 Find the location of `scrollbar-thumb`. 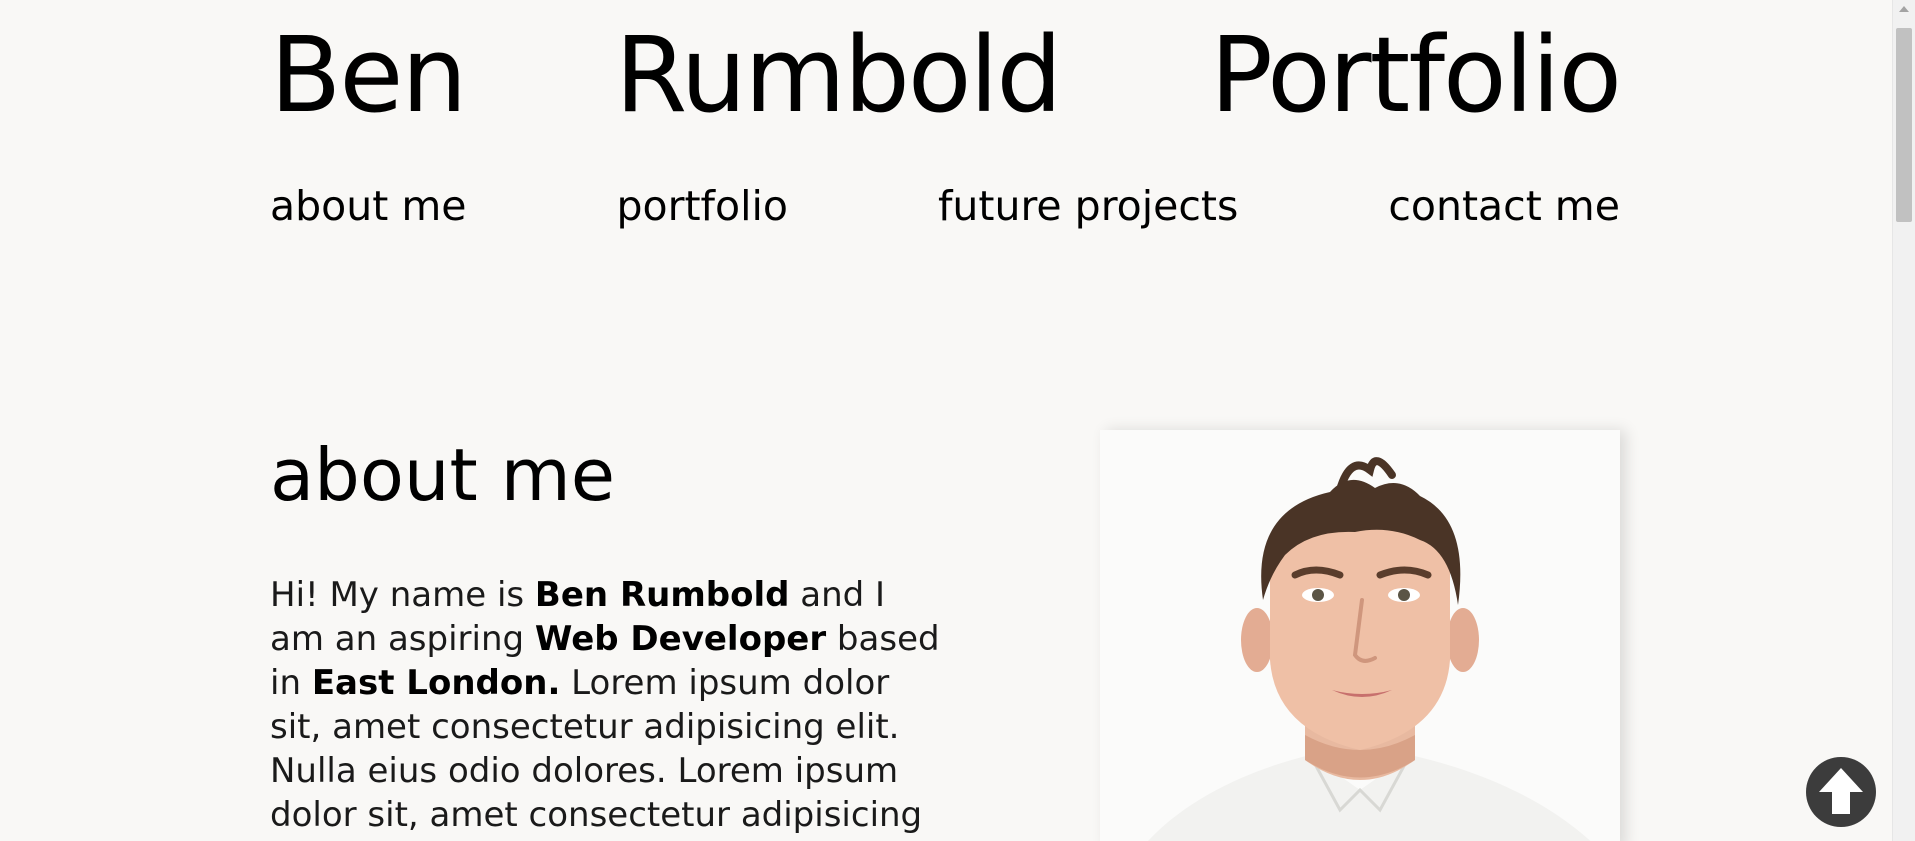

scrollbar-thumb is located at coordinates (1904, 125).